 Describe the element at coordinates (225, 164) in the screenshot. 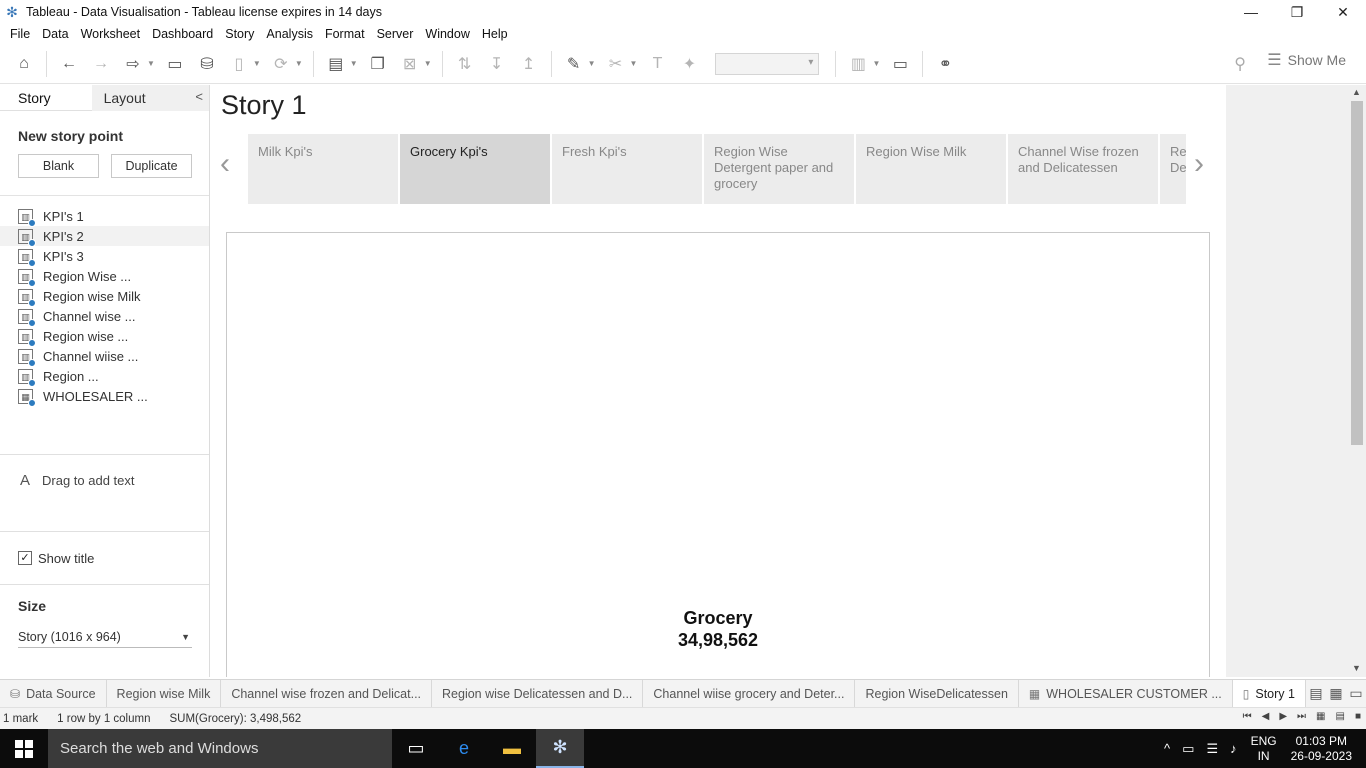

I see `previous-story-point-icon: ‹` at that location.